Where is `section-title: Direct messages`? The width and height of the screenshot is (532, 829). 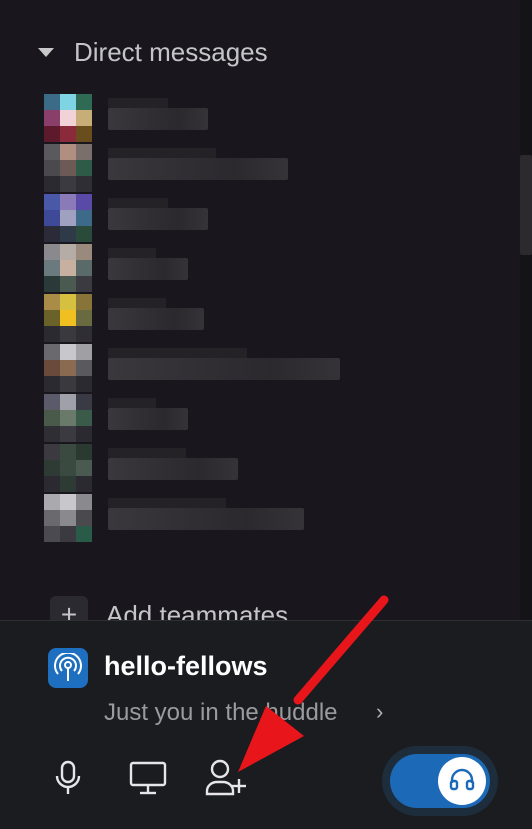
section-title: Direct messages is located at coordinates (171, 51).